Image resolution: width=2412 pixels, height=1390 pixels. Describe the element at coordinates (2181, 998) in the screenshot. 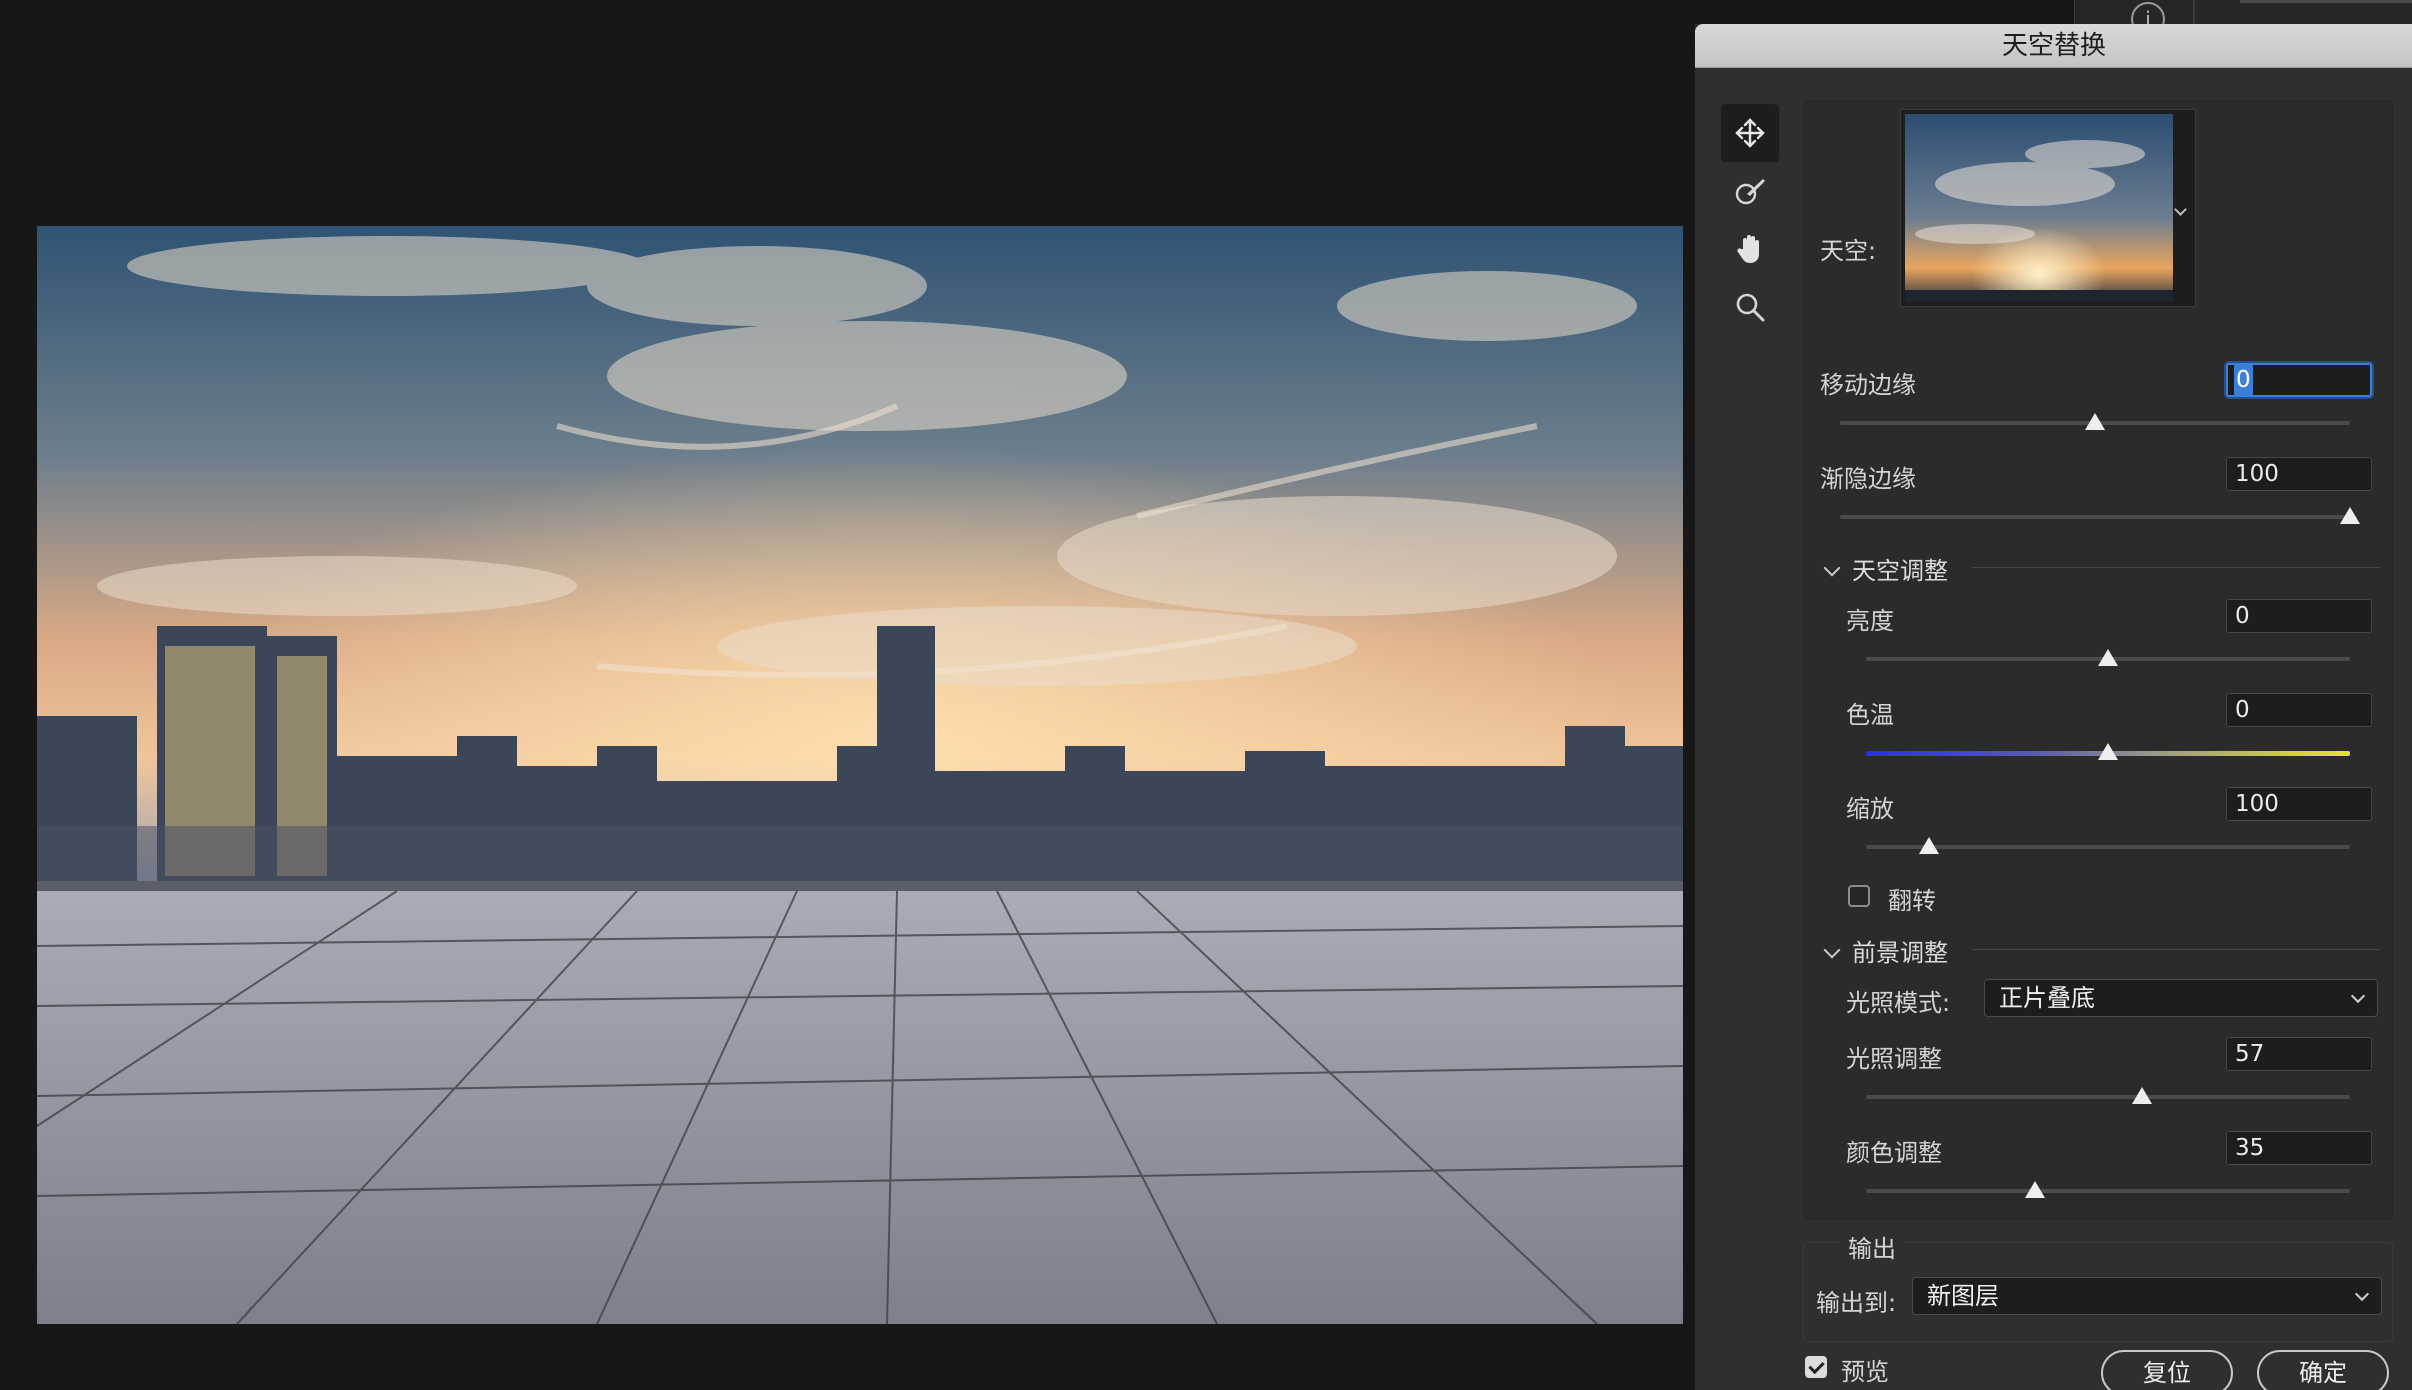

I see `lighting-mode-select: 正片叠底` at that location.